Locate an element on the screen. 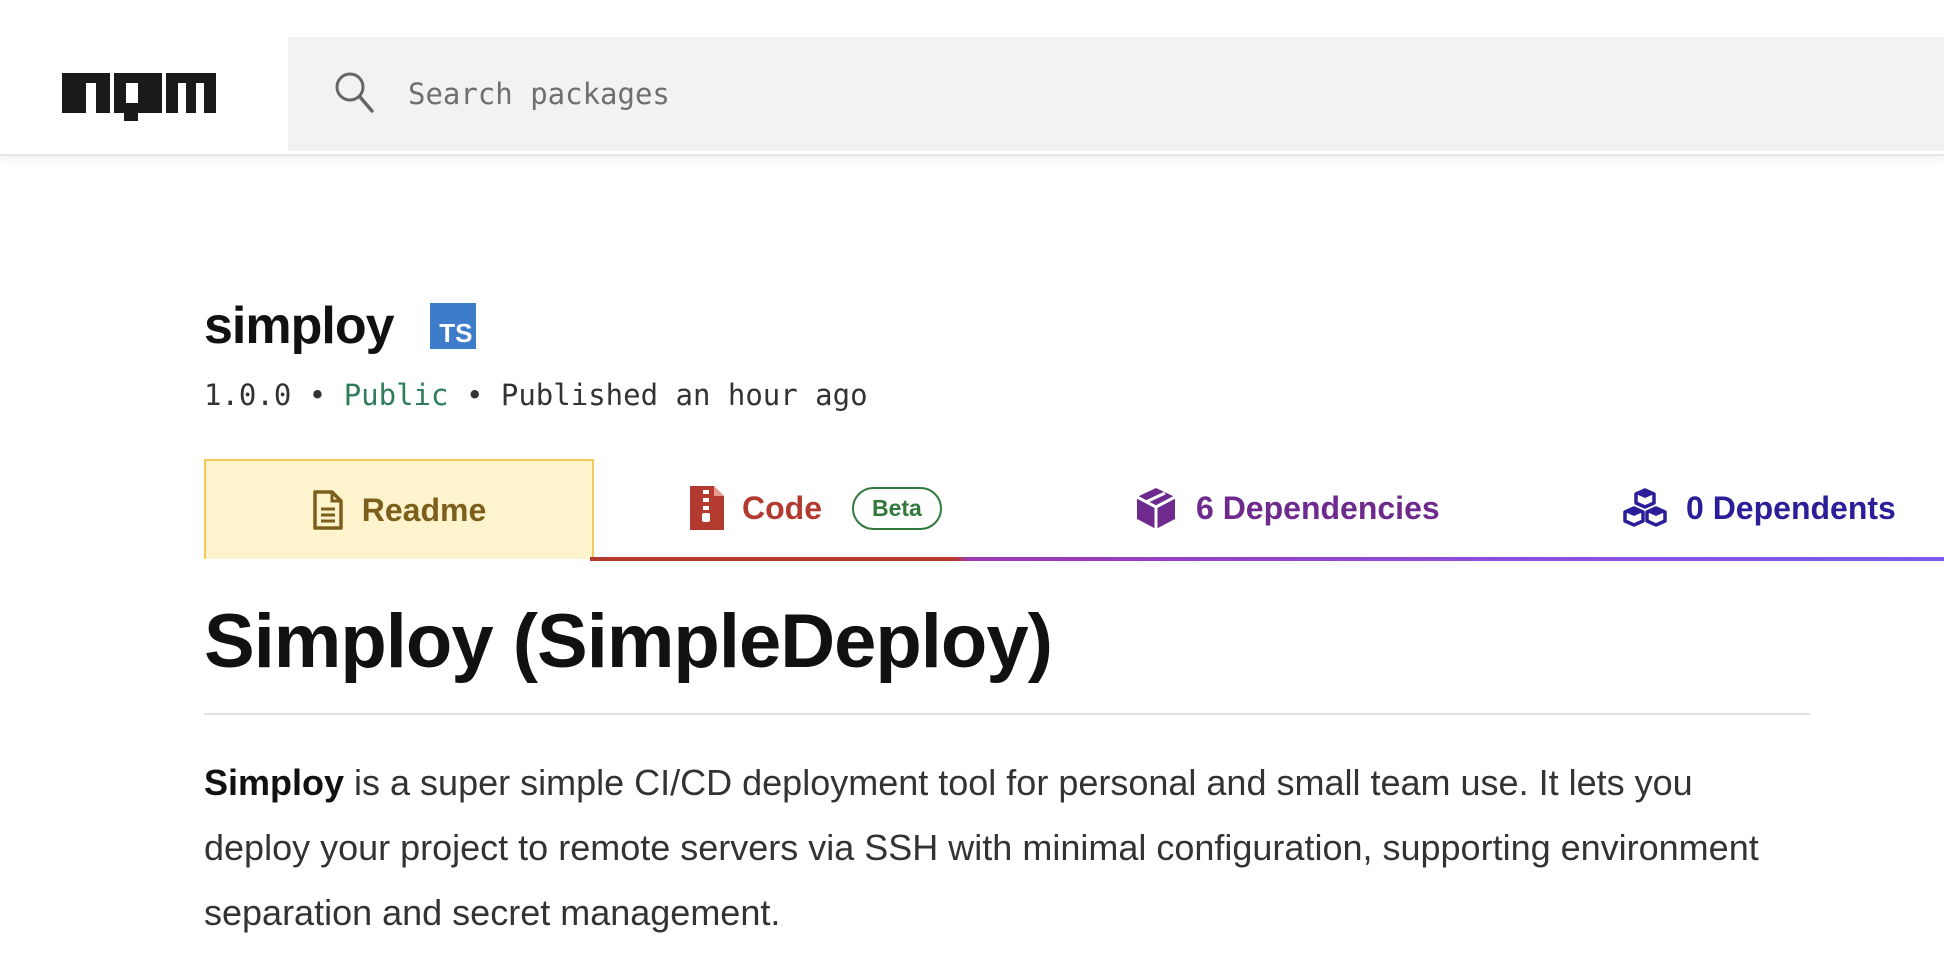 The width and height of the screenshot is (1944, 964). package-visibility: Public is located at coordinates (396, 395).